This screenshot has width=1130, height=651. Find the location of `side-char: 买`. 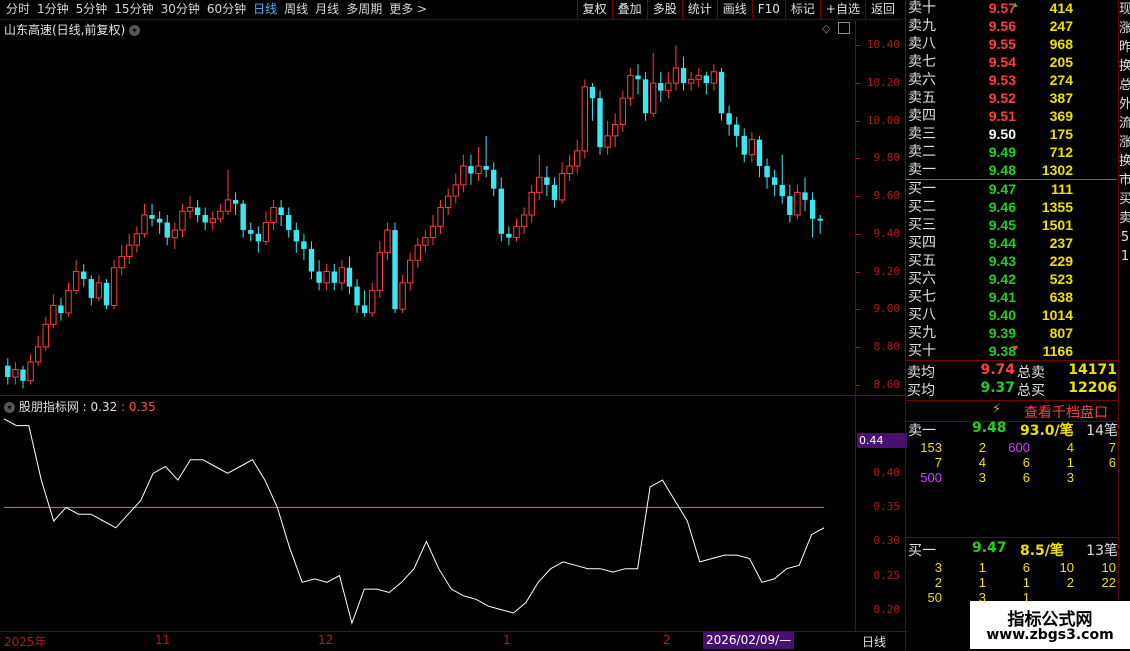

side-char: 买 is located at coordinates (1124, 199).